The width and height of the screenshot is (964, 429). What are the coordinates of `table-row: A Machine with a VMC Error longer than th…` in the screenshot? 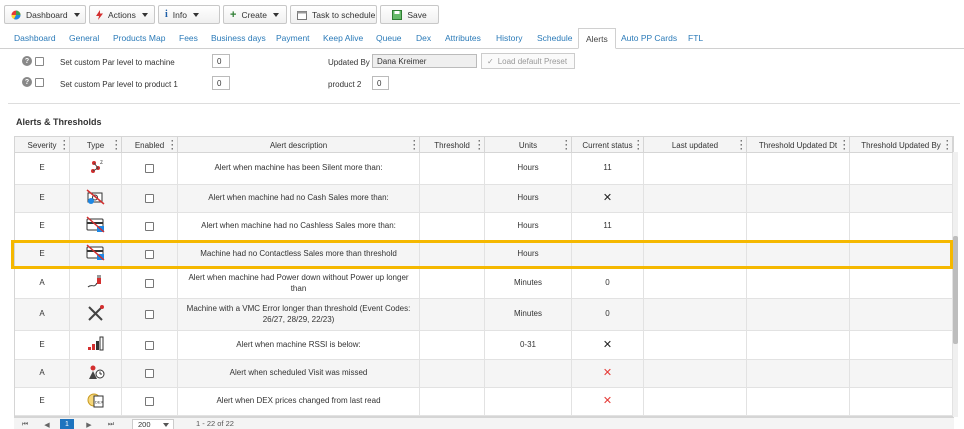 It's located at (484, 315).